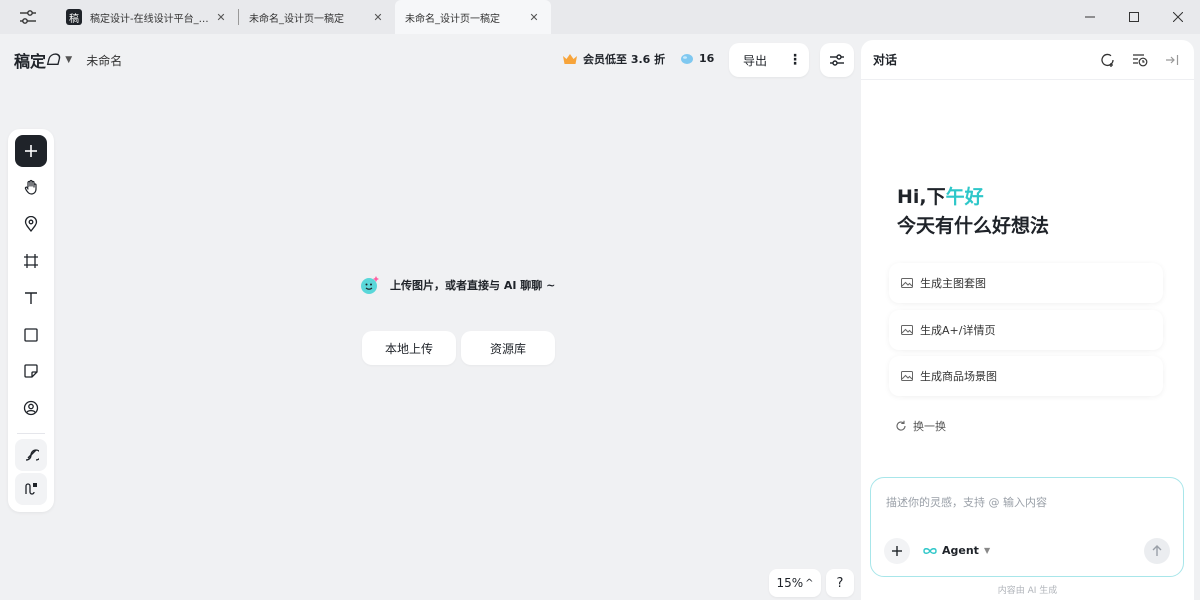  I want to click on sticky-note-icon, so click(31, 371).